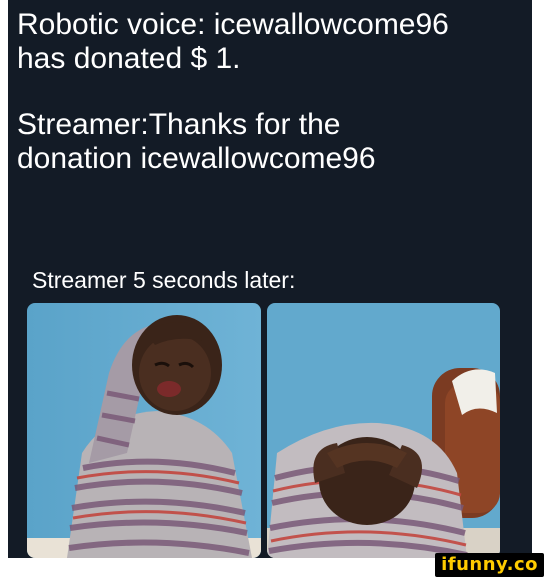  Describe the element at coordinates (233, 24) in the screenshot. I see `caption-line-robotic: Robotic voice: icewallowcome96` at that location.